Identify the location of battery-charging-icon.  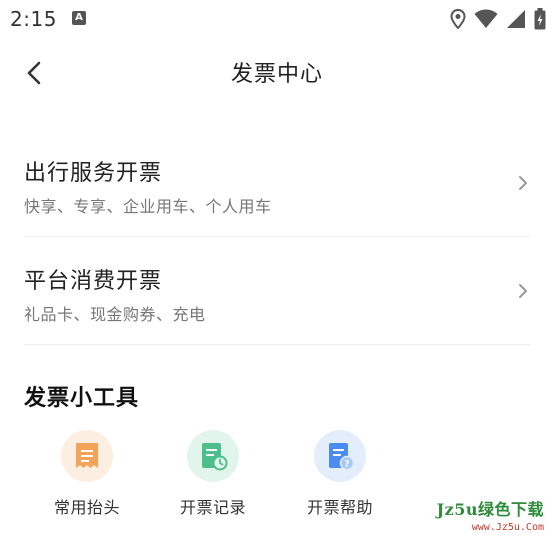
(540, 19).